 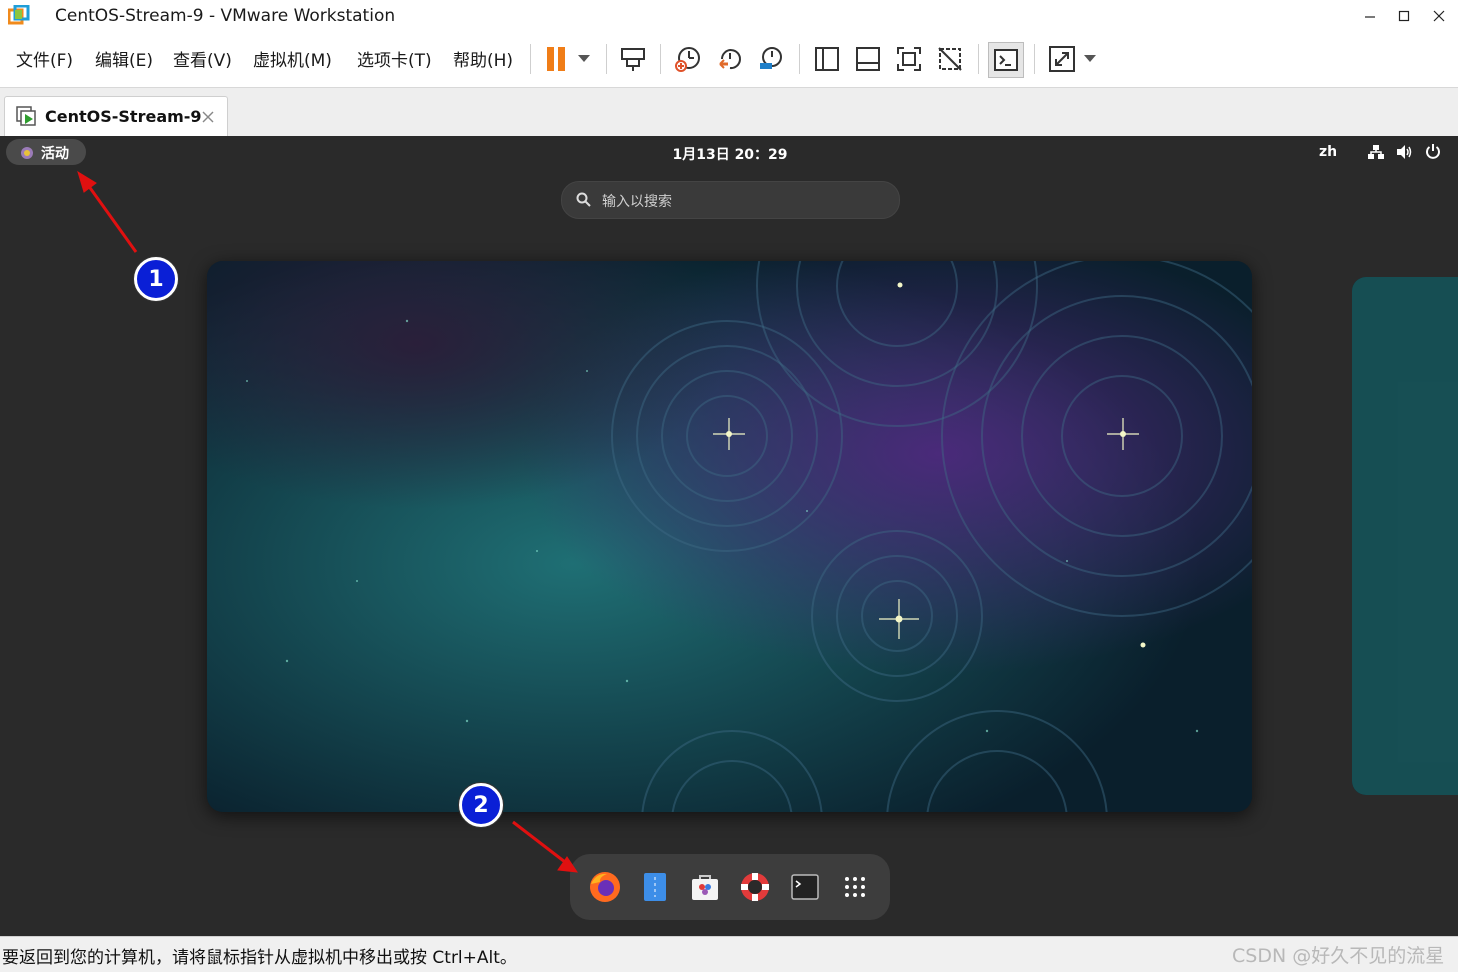 I want to click on watermark: CSDN @好久不见的流星, so click(x=1338, y=956).